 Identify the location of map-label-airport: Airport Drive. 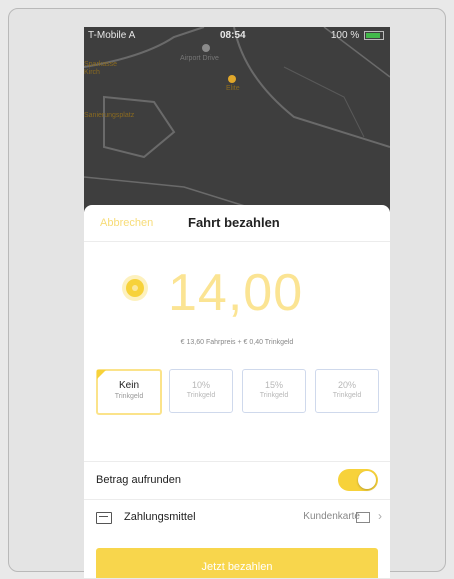
(199, 58).